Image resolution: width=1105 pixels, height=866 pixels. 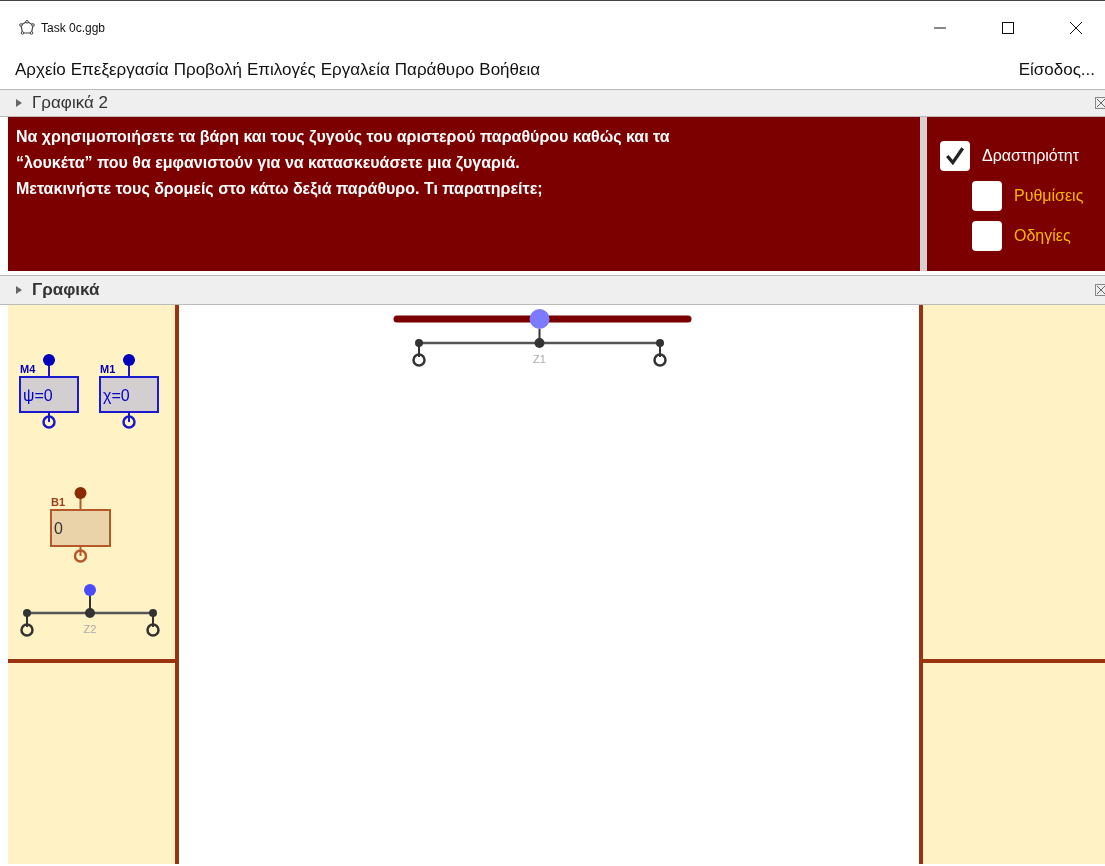 I want to click on slider, so click(x=542, y=319).